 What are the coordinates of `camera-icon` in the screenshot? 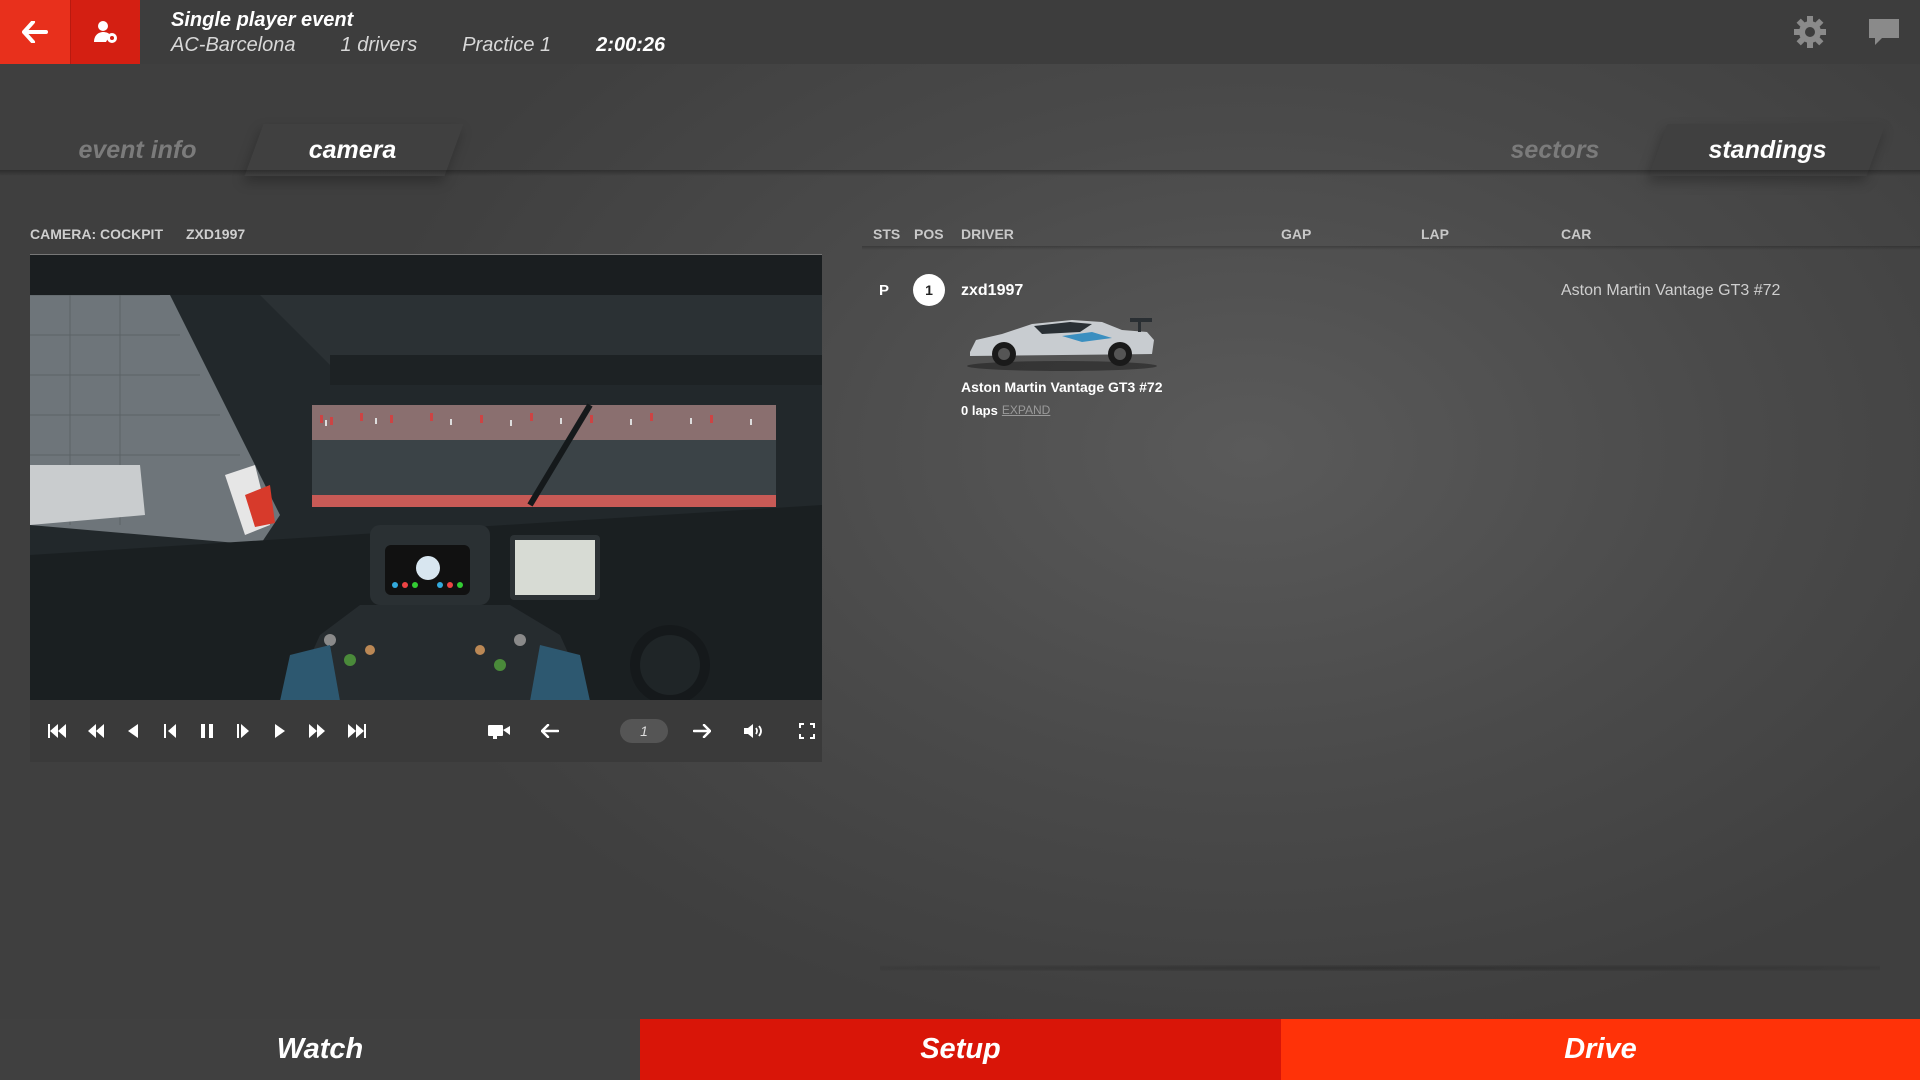 It's located at (499, 732).